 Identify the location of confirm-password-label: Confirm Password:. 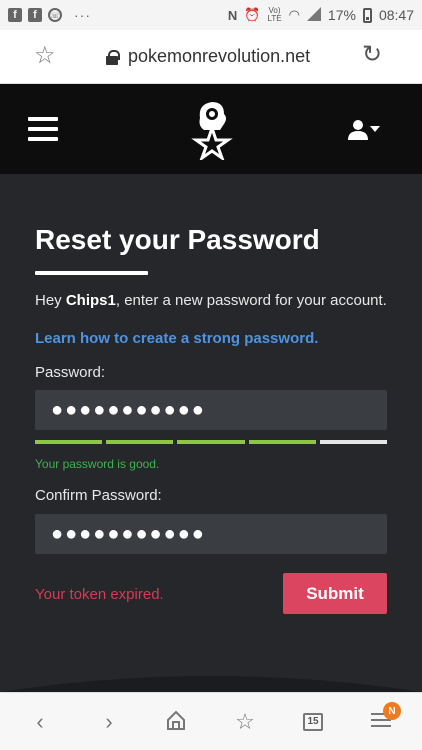
(98, 495).